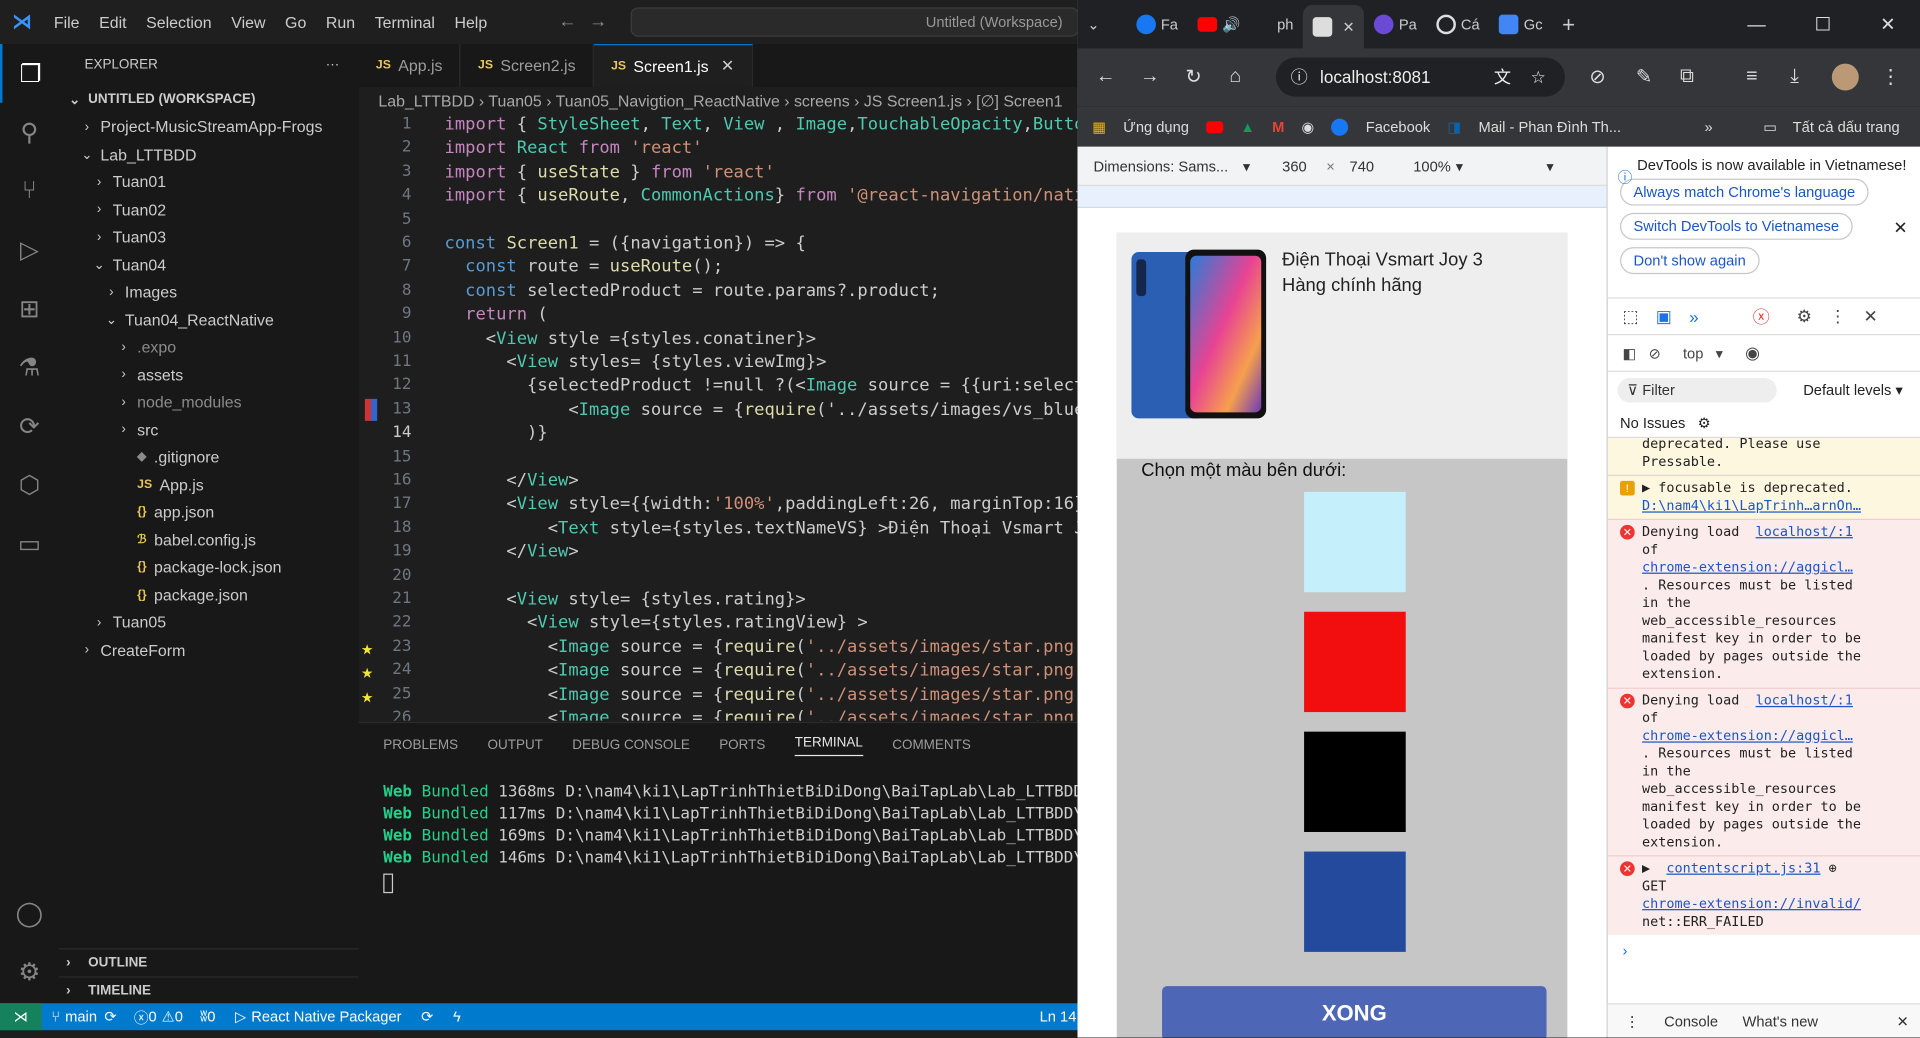  Describe the element at coordinates (609, 172) in the screenshot. I see `code-line: import { useState } from 'react'` at that location.